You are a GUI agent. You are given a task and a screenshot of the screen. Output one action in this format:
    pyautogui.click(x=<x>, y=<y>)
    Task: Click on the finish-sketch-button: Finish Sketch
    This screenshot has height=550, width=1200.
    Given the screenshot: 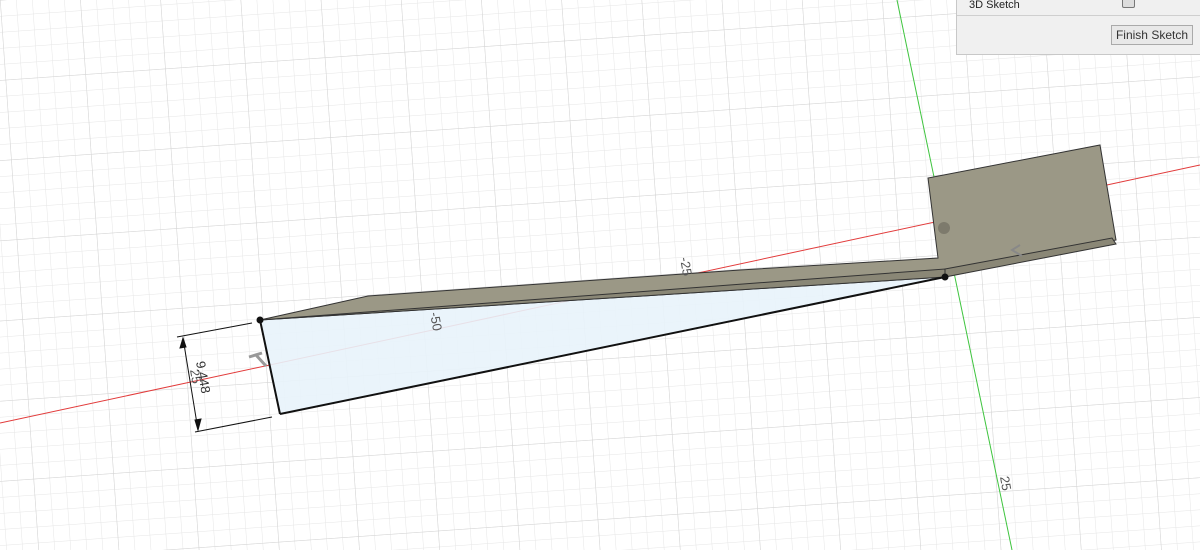 What is the action you would take?
    pyautogui.click(x=1151, y=35)
    